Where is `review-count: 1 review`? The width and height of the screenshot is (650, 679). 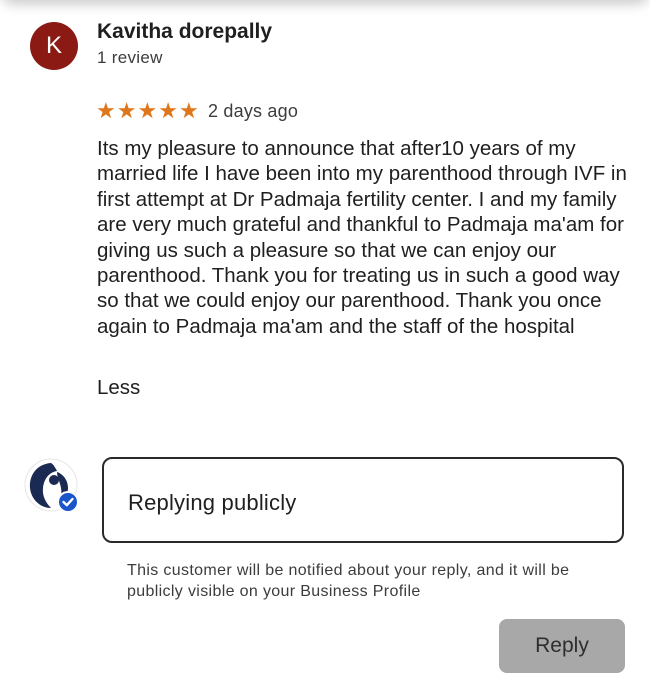 review-count: 1 review is located at coordinates (130, 57).